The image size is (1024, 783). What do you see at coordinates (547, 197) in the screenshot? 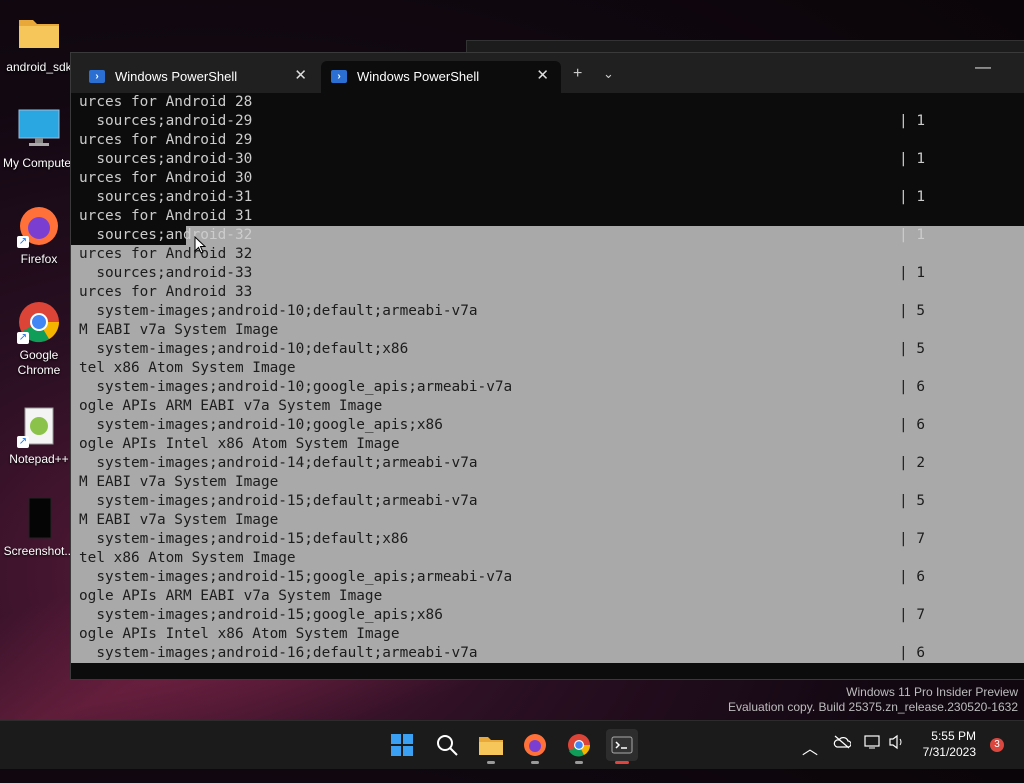
I see `terminal-line: sources;android-31 | 1` at bounding box center [547, 197].